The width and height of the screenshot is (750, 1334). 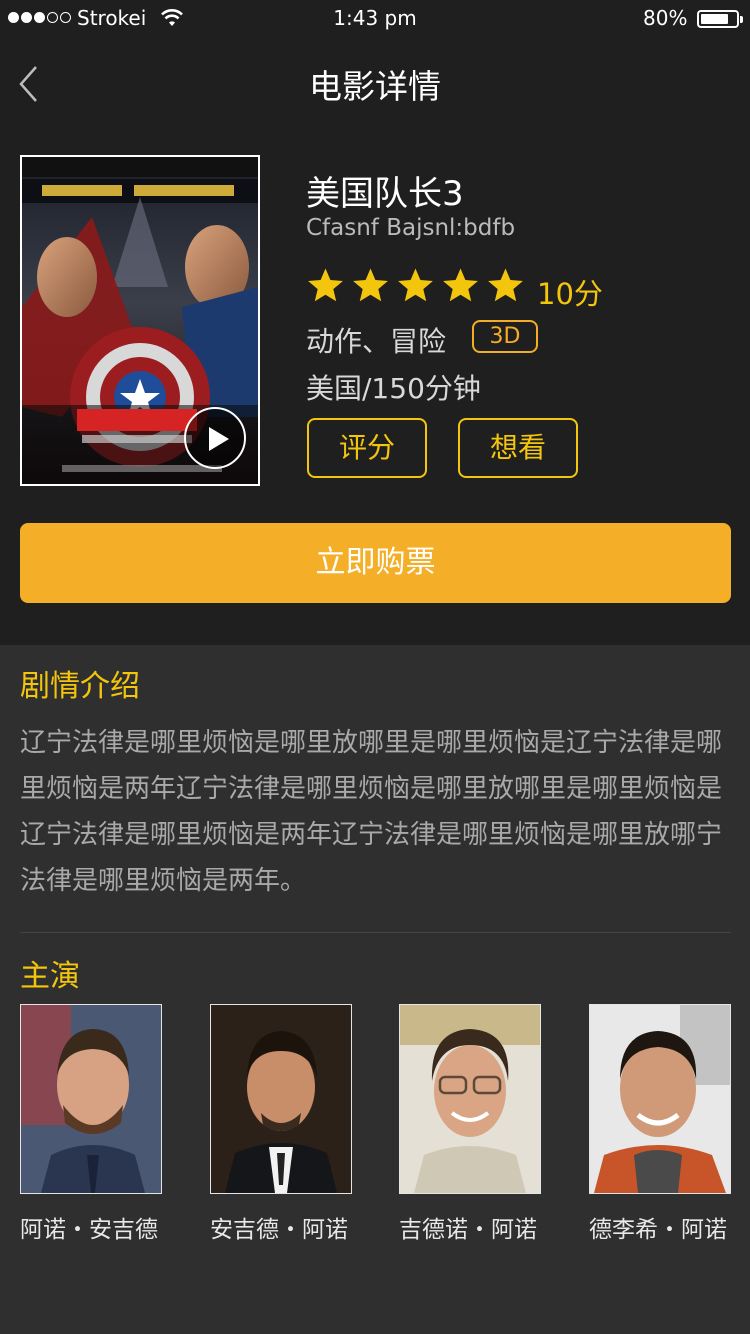 What do you see at coordinates (50, 976) in the screenshot?
I see `cast-heading: 主演` at bounding box center [50, 976].